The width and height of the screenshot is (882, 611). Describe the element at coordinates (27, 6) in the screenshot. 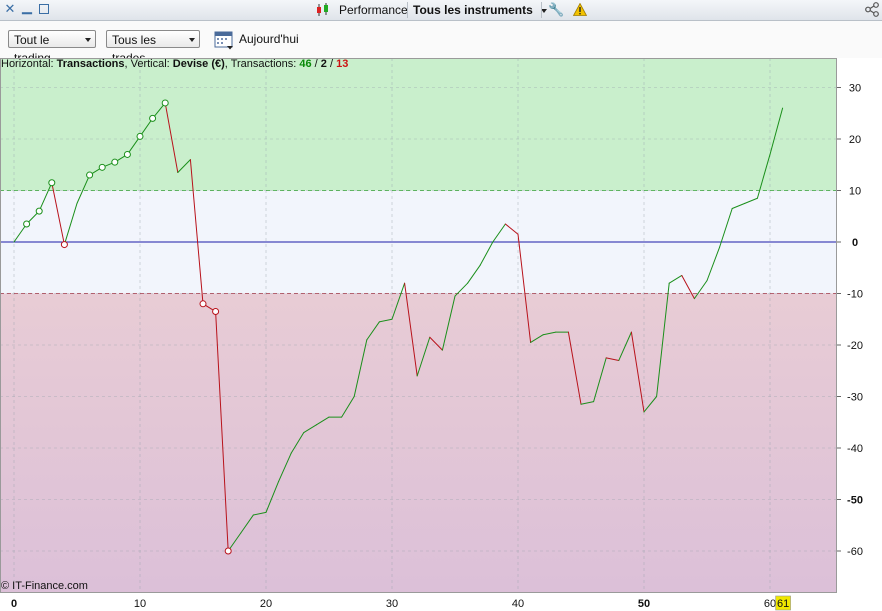

I see `minimize-icon: ▁` at that location.